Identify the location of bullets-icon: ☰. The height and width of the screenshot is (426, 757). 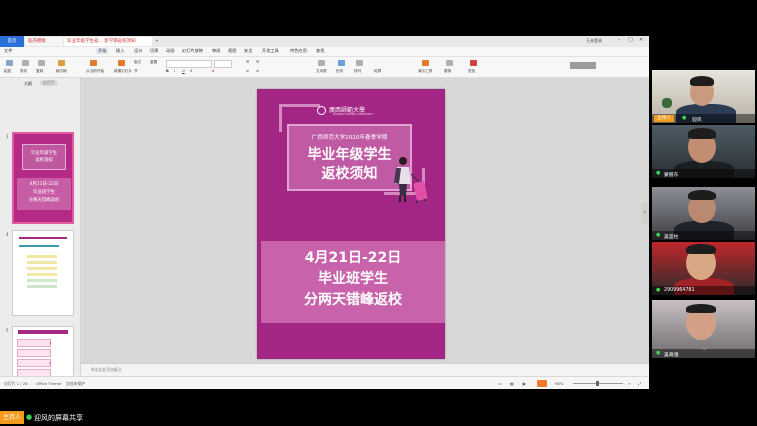
(247, 62).